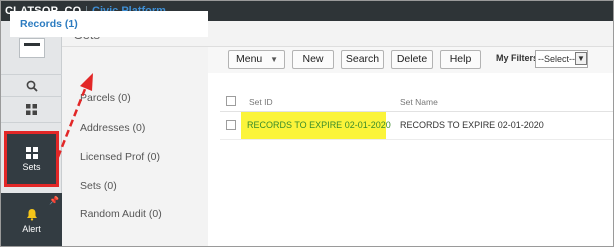 The width and height of the screenshot is (614, 247). Describe the element at coordinates (31, 166) in the screenshot. I see `sets-label: Sets` at that location.